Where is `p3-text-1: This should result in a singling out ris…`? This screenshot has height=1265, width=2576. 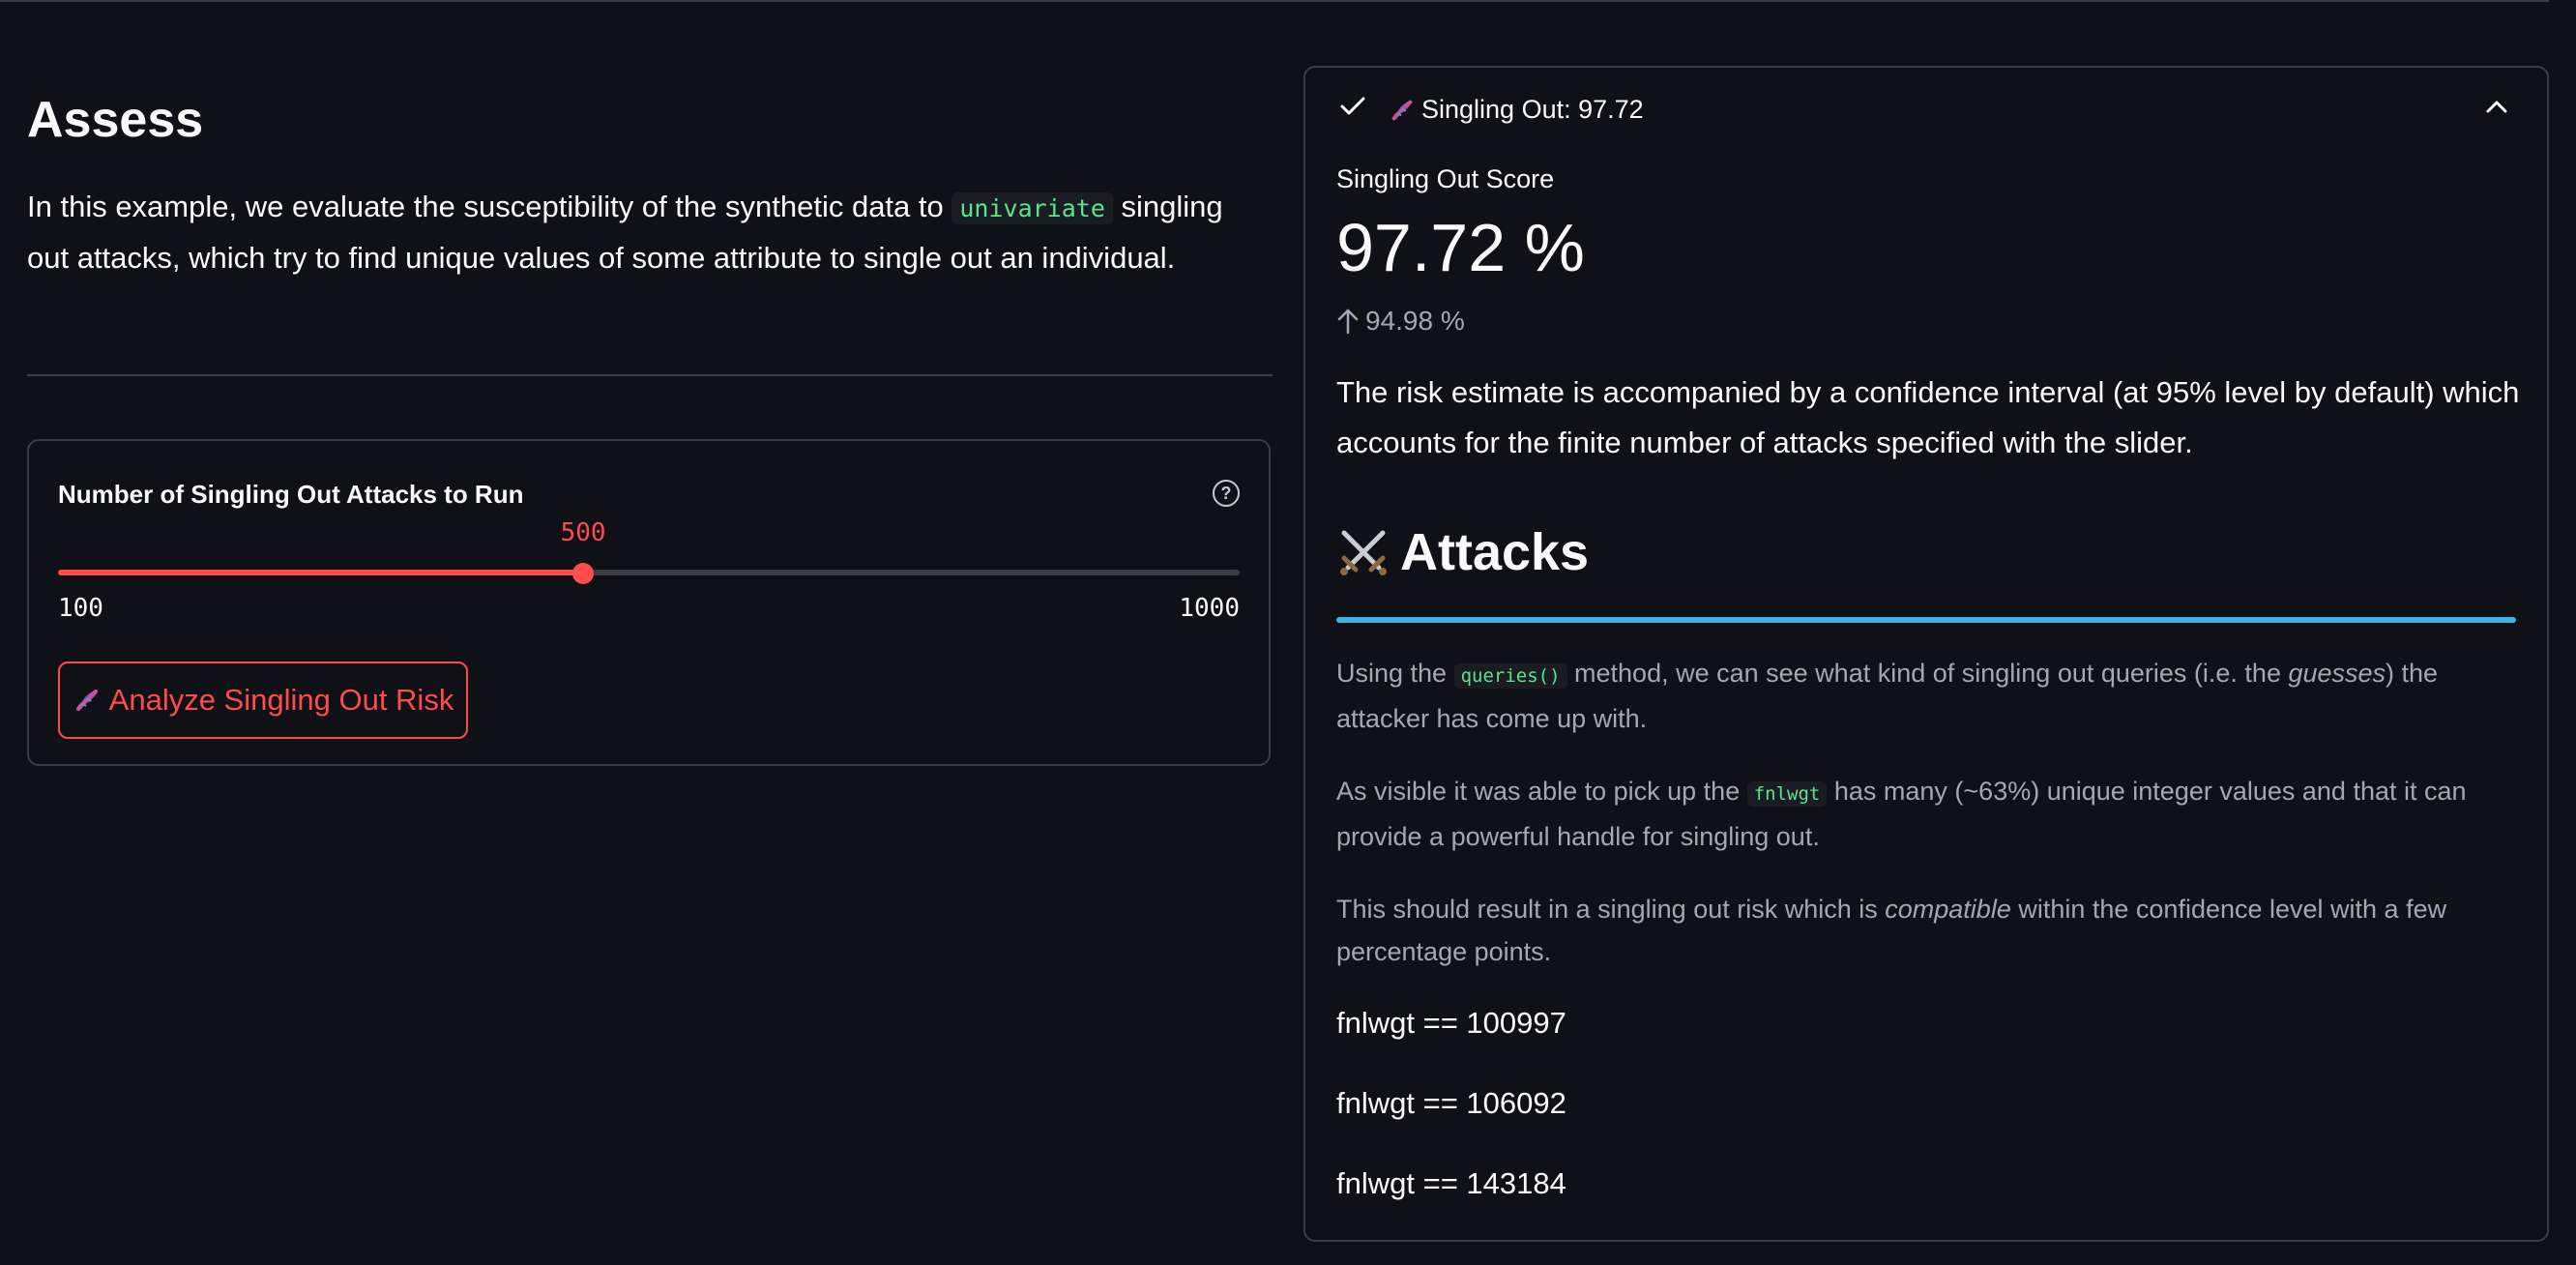
p3-text-1: This should result in a singling out ris… is located at coordinates (1611, 909).